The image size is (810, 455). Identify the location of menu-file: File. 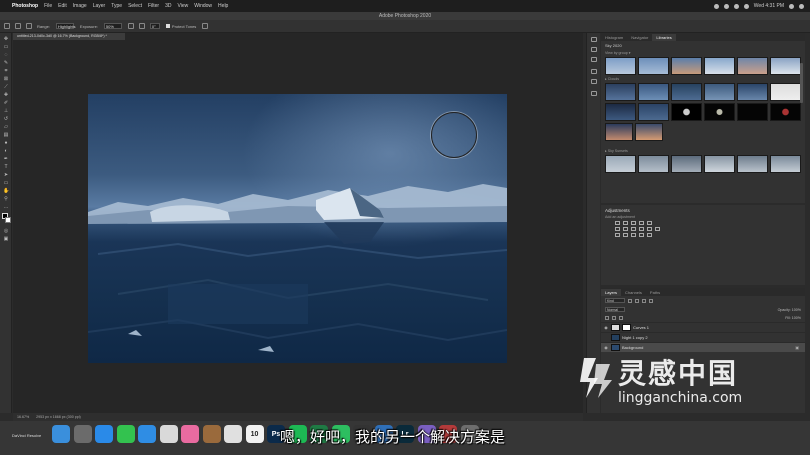
(48, 6).